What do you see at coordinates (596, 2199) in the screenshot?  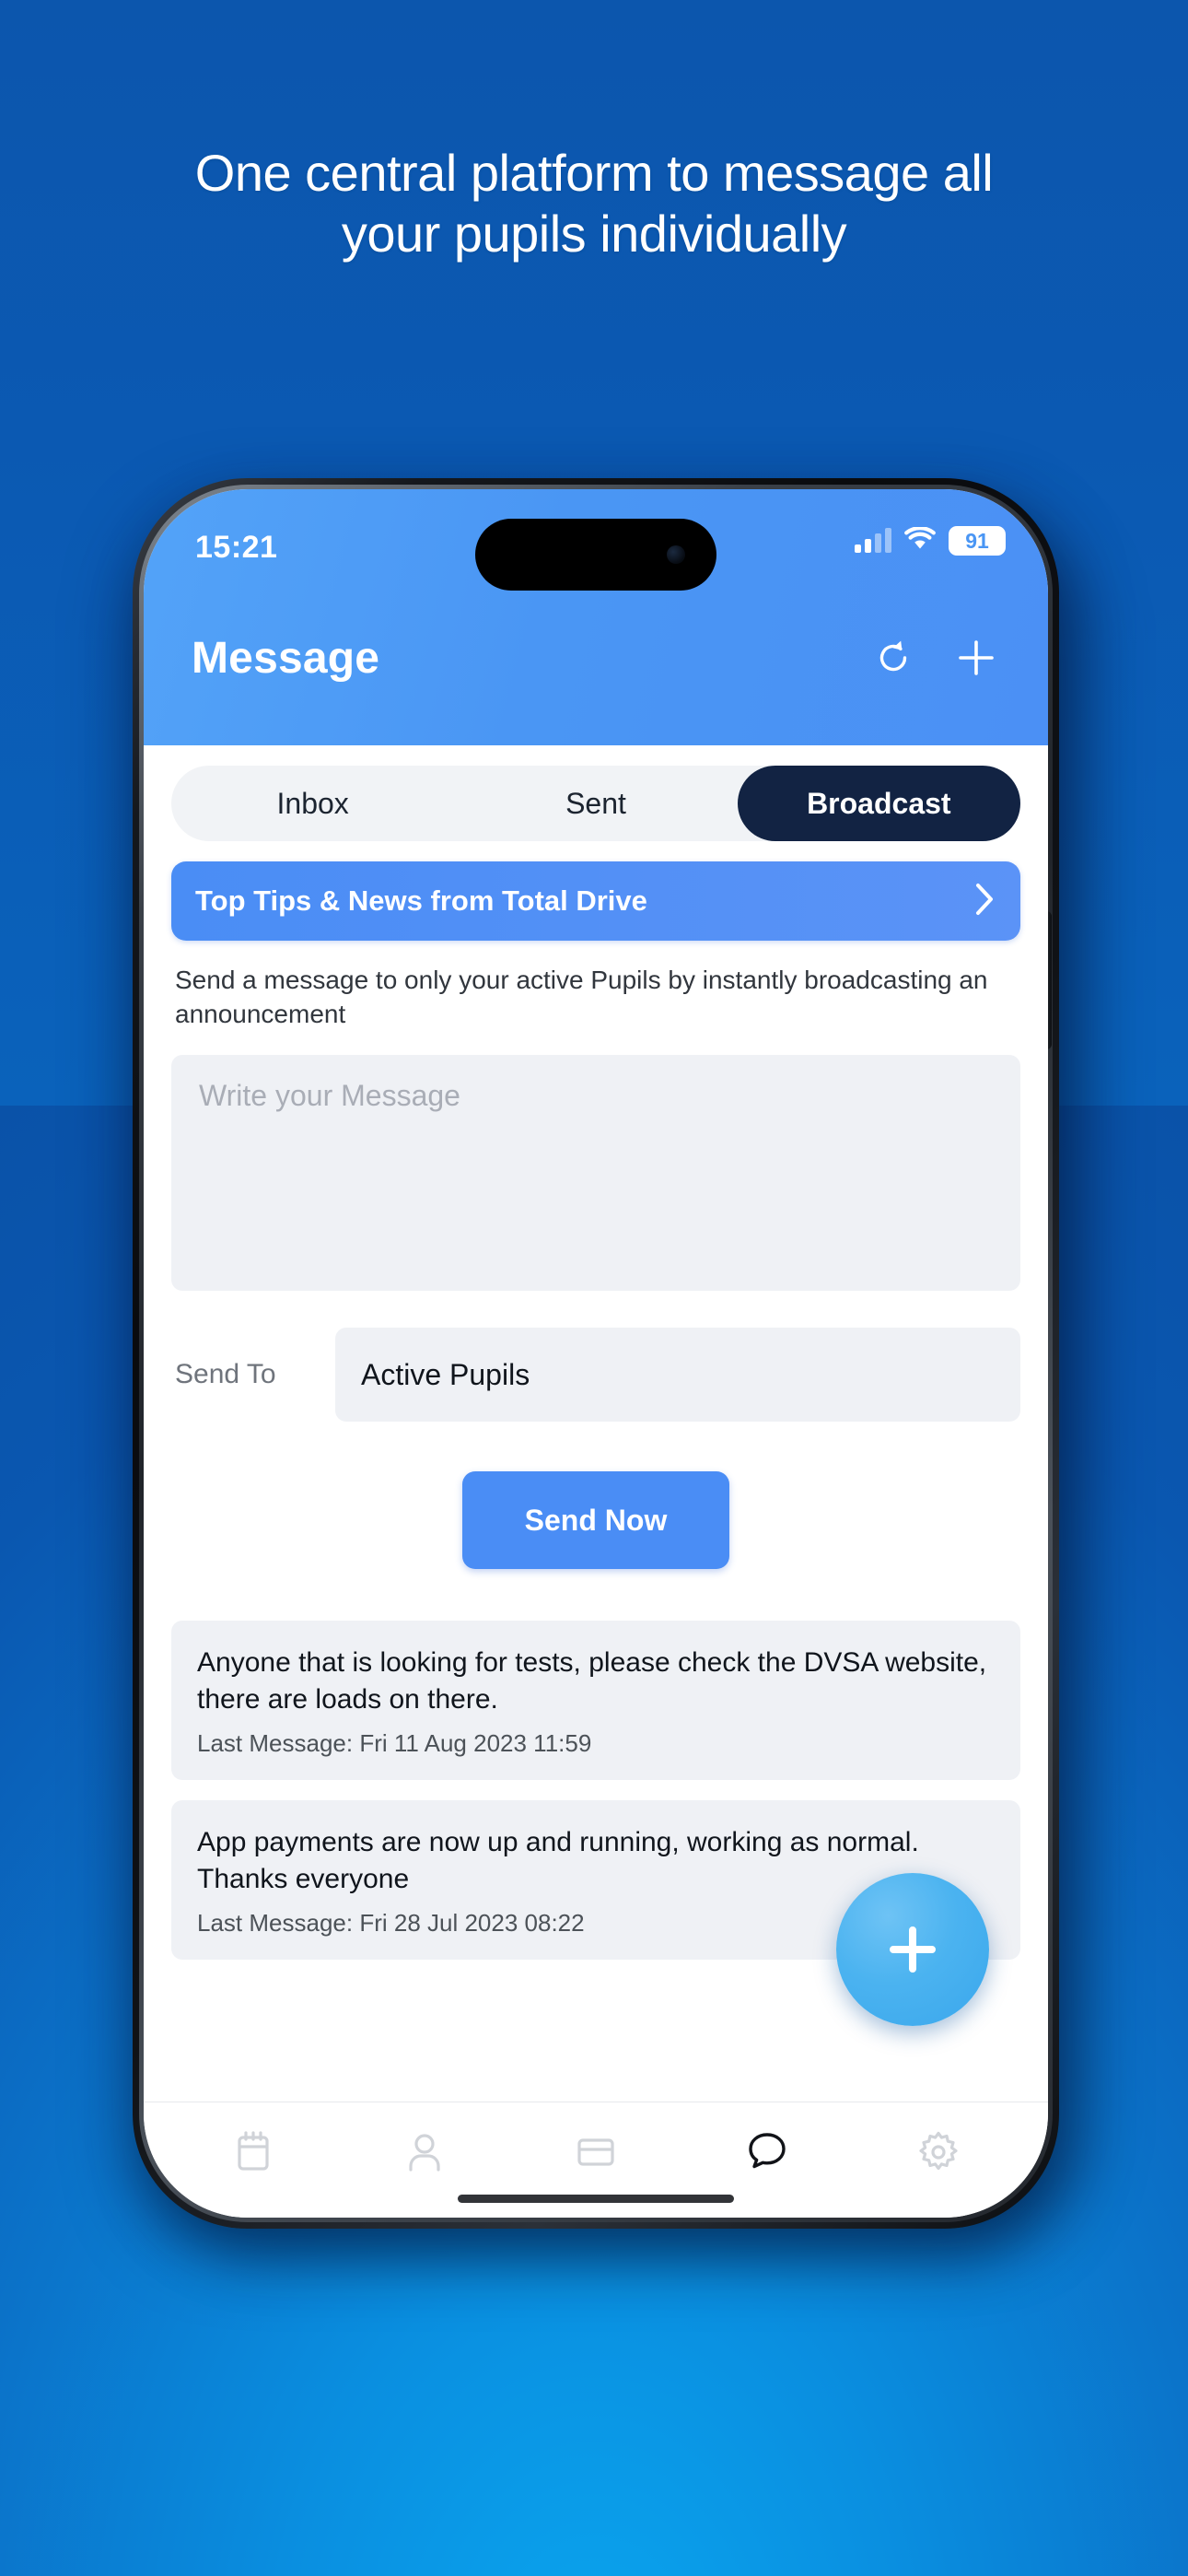 I see `home-indicator` at bounding box center [596, 2199].